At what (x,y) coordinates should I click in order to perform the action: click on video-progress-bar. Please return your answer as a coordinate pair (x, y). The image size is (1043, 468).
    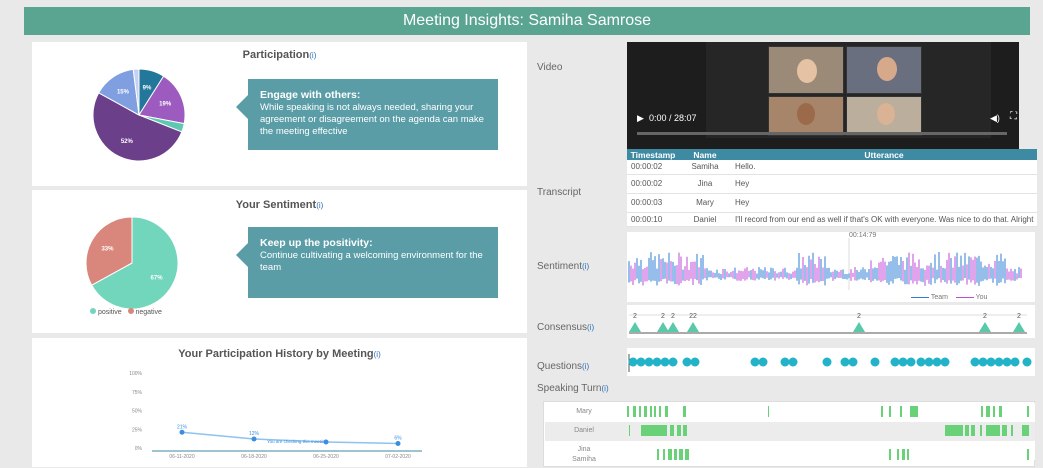
    Looking at the image, I should click on (822, 133).